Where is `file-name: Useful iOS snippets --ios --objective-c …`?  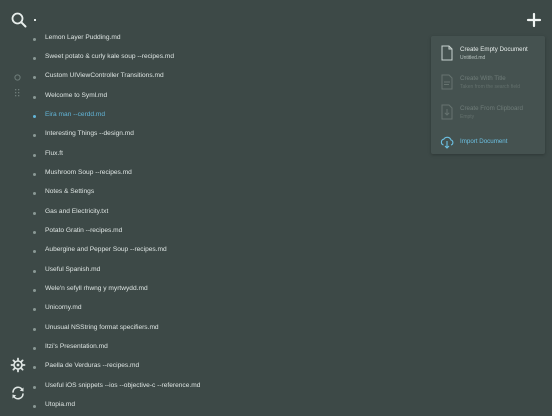 file-name: Useful iOS snippets --ios --objective-c … is located at coordinates (123, 385).